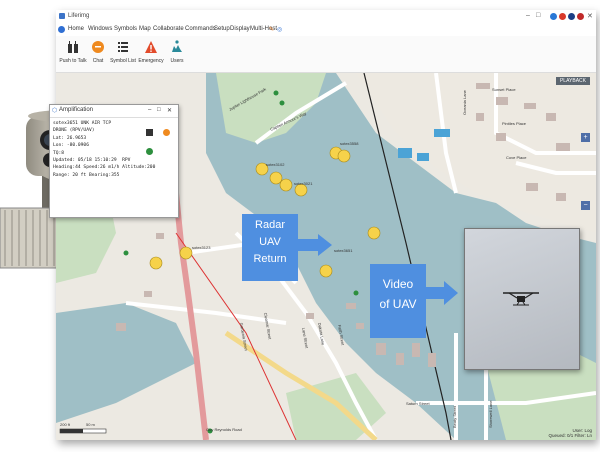  I want to click on water-body-lower, so click(126, 363).